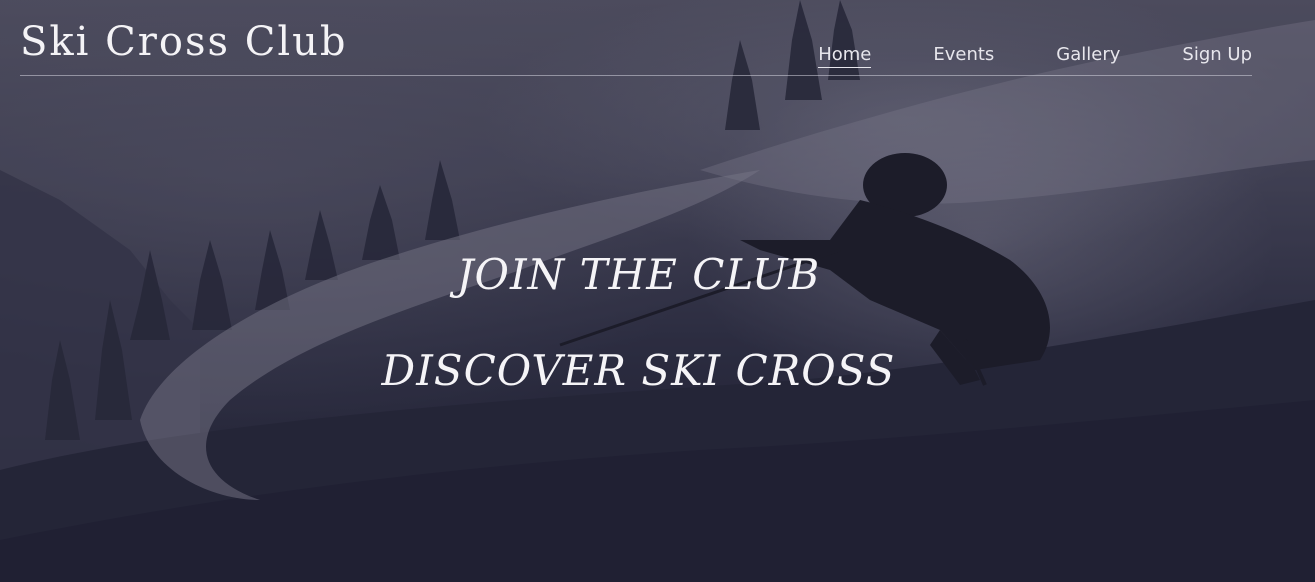  Describe the element at coordinates (638, 370) in the screenshot. I see `hero-headline-discover: DISCOVER SKI CROSS` at that location.